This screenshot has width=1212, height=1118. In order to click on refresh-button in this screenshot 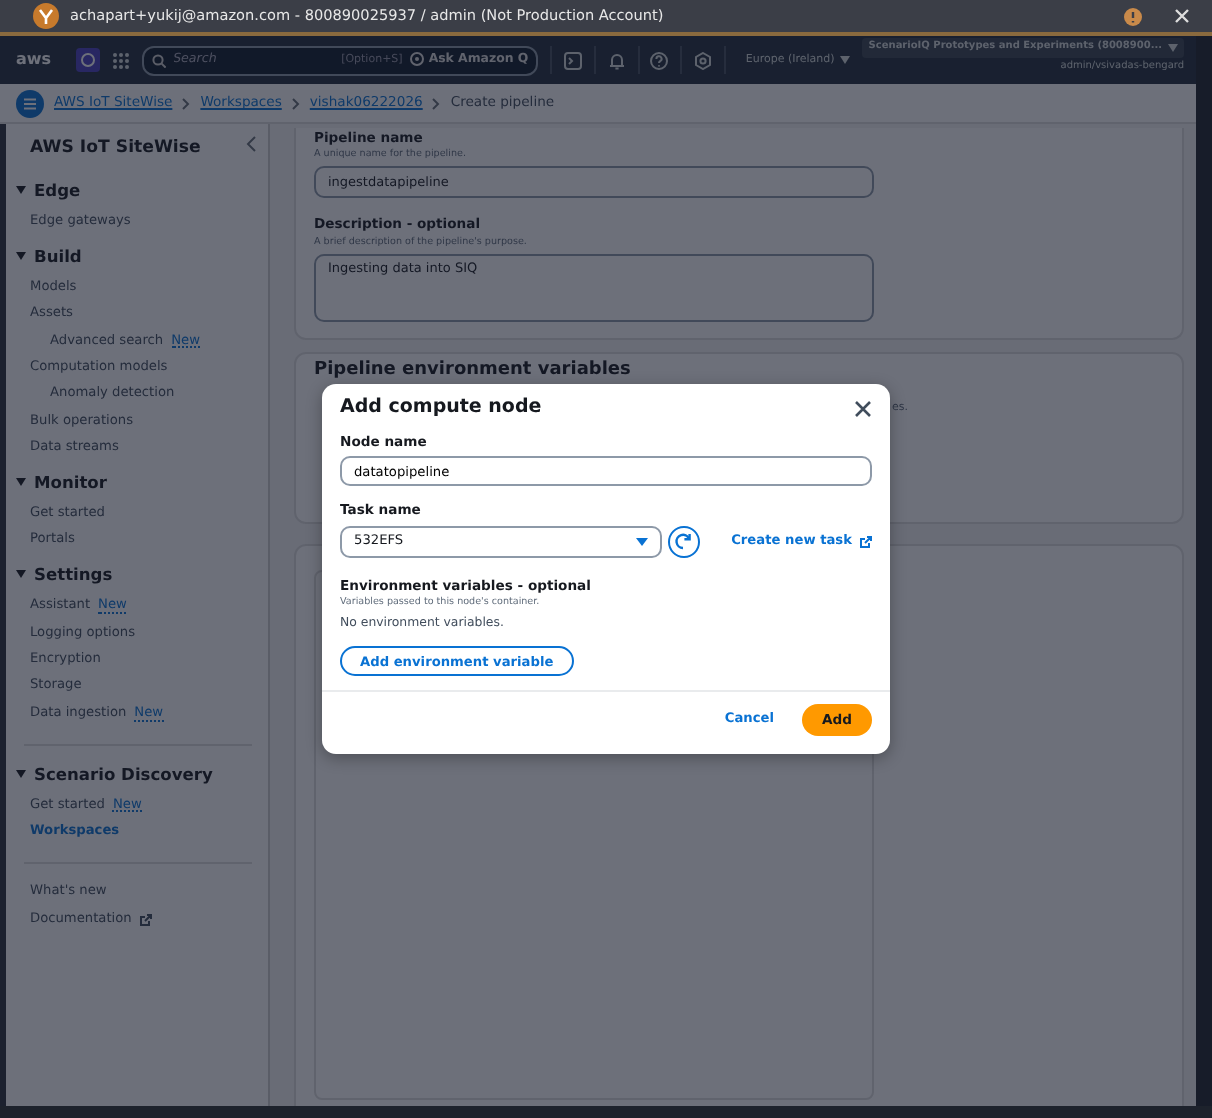, I will do `click(683, 541)`.